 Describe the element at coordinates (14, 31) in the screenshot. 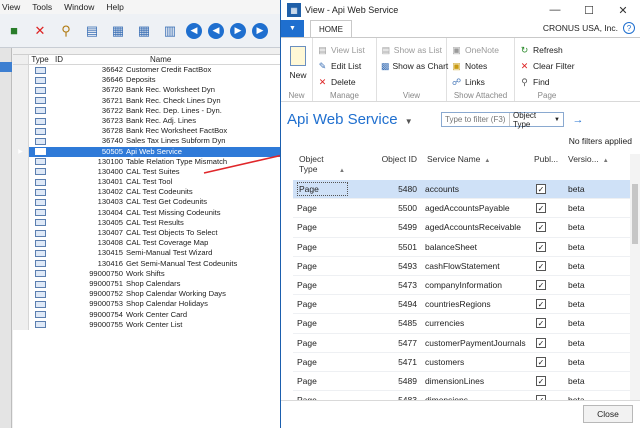

I see `design-icon: ■` at that location.